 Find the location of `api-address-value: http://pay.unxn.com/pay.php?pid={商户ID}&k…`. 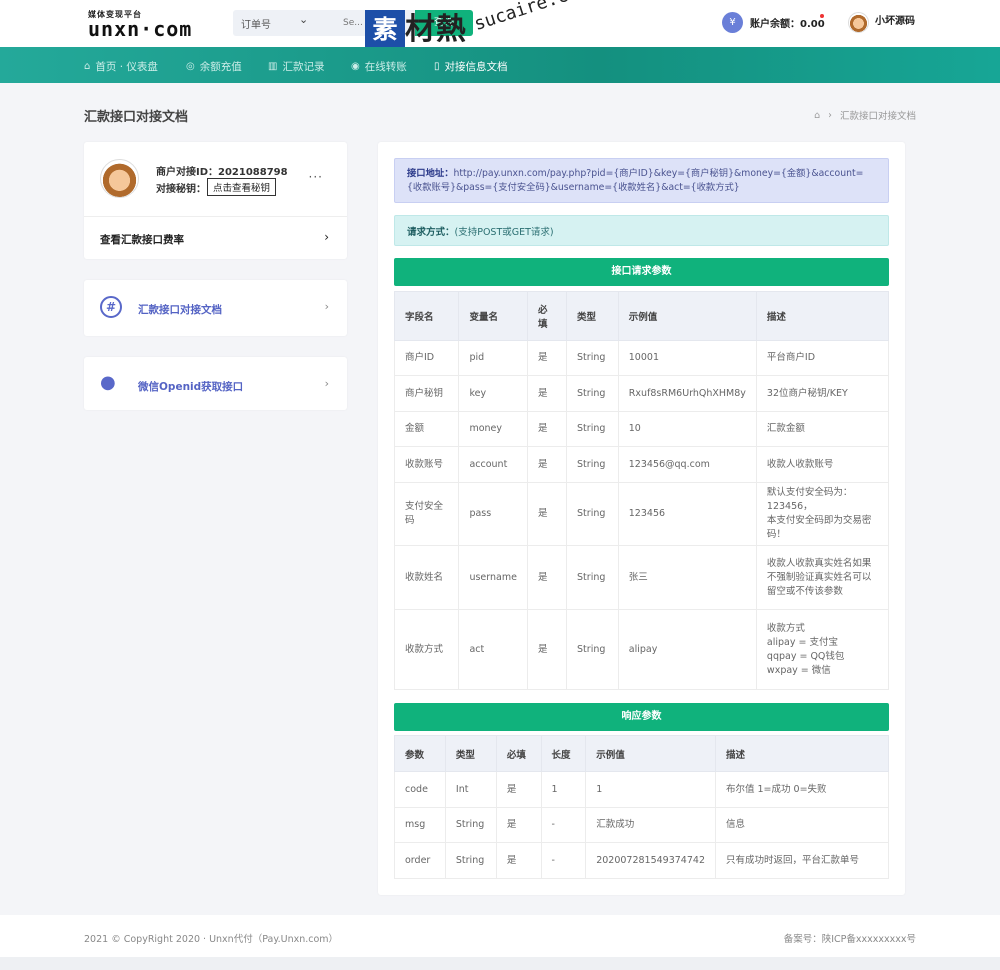

api-address-value: http://pay.unxn.com/pay.php?pid={商户ID}&k… is located at coordinates (635, 180).